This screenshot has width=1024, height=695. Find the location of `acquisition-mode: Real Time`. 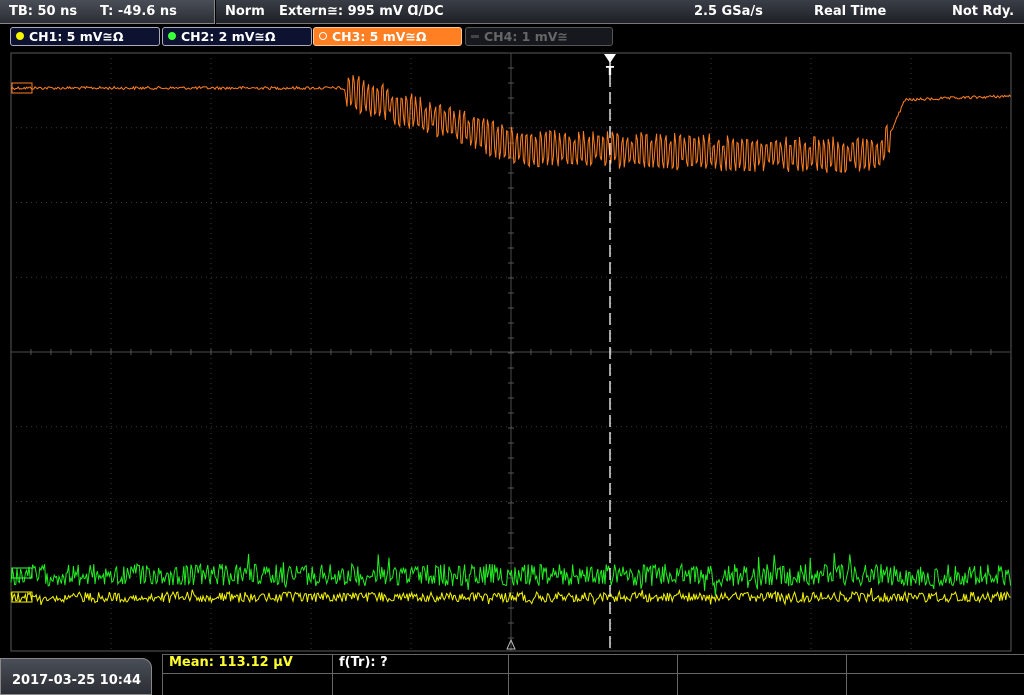

acquisition-mode: Real Time is located at coordinates (850, 11).